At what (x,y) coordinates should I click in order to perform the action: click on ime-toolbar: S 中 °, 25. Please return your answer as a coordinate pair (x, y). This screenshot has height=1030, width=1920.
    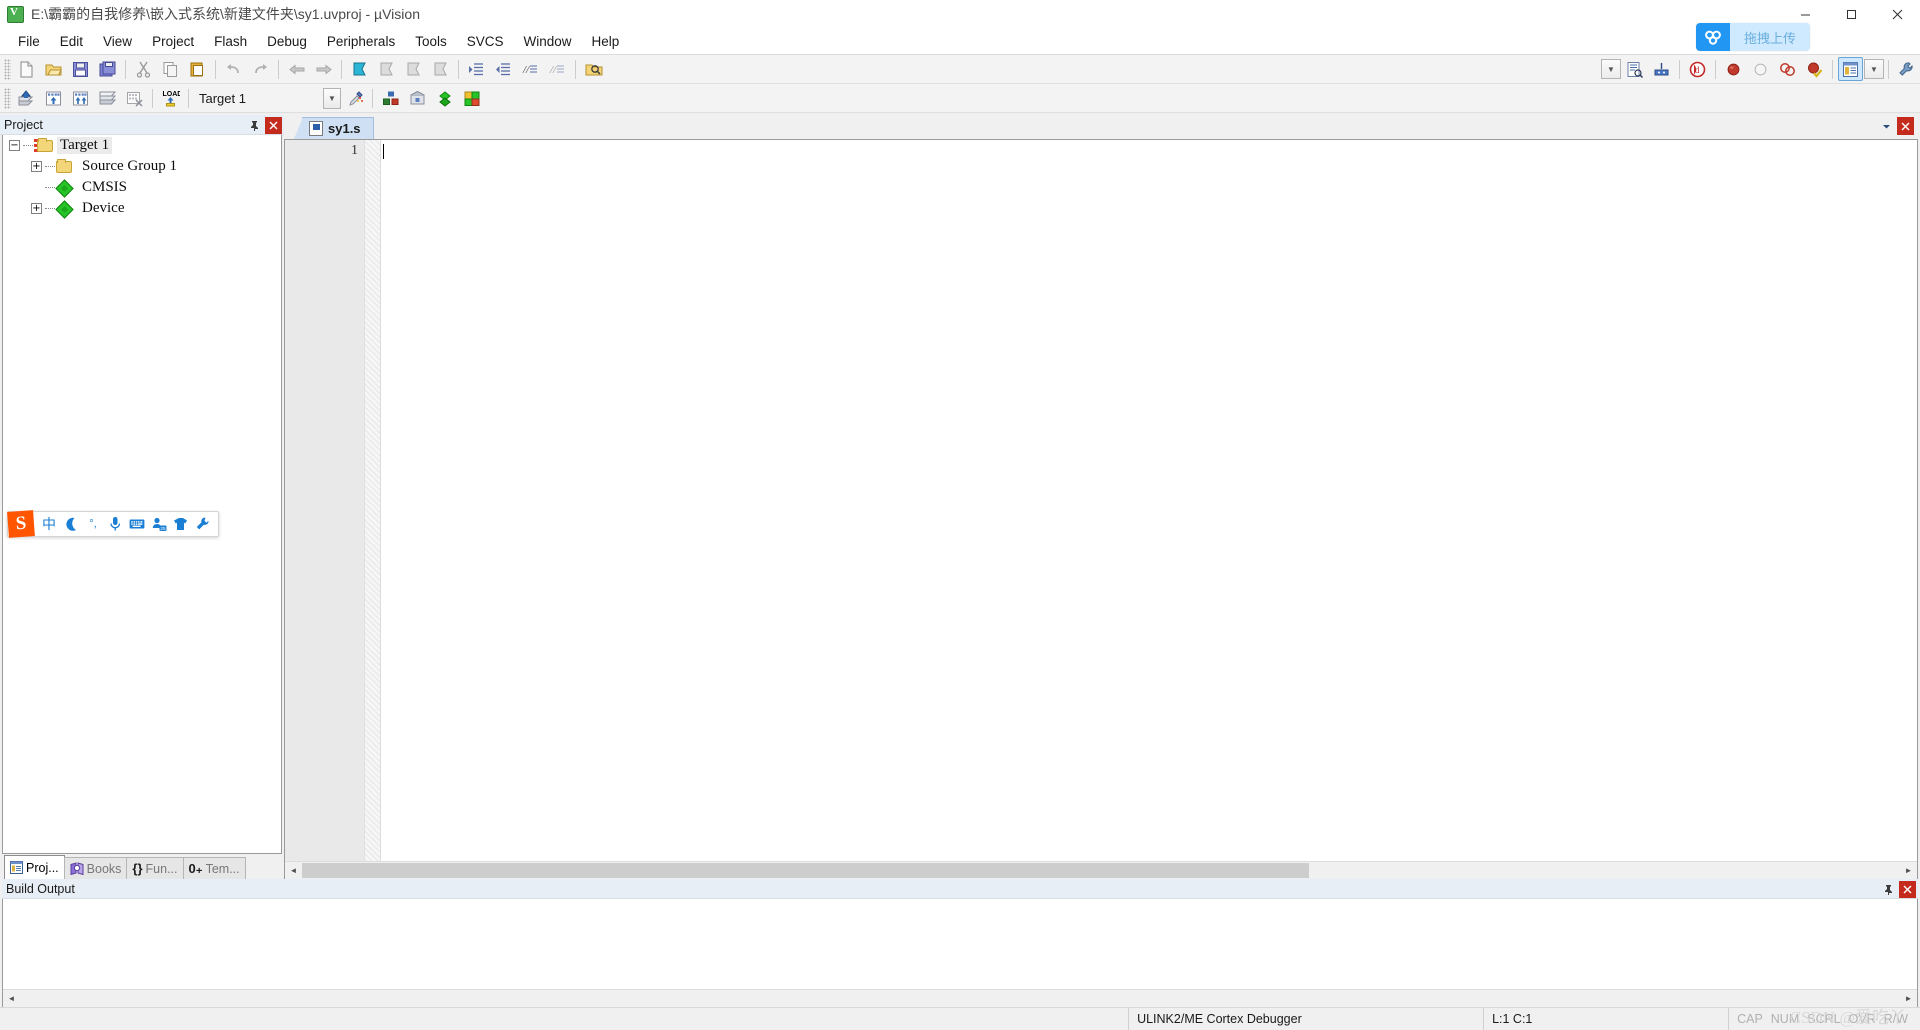
    Looking at the image, I should click on (113, 524).